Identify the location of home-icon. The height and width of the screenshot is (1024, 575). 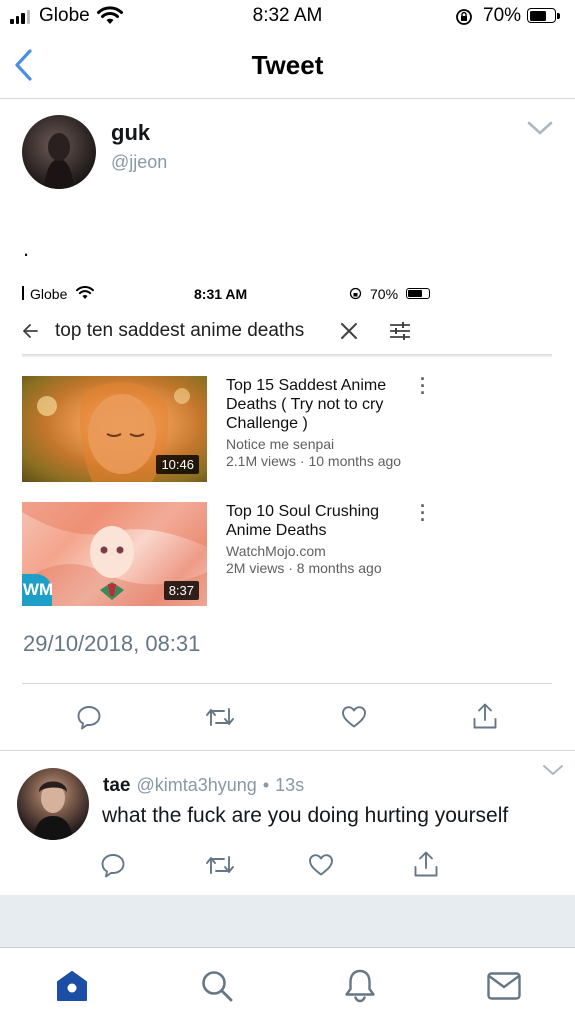
(72, 986).